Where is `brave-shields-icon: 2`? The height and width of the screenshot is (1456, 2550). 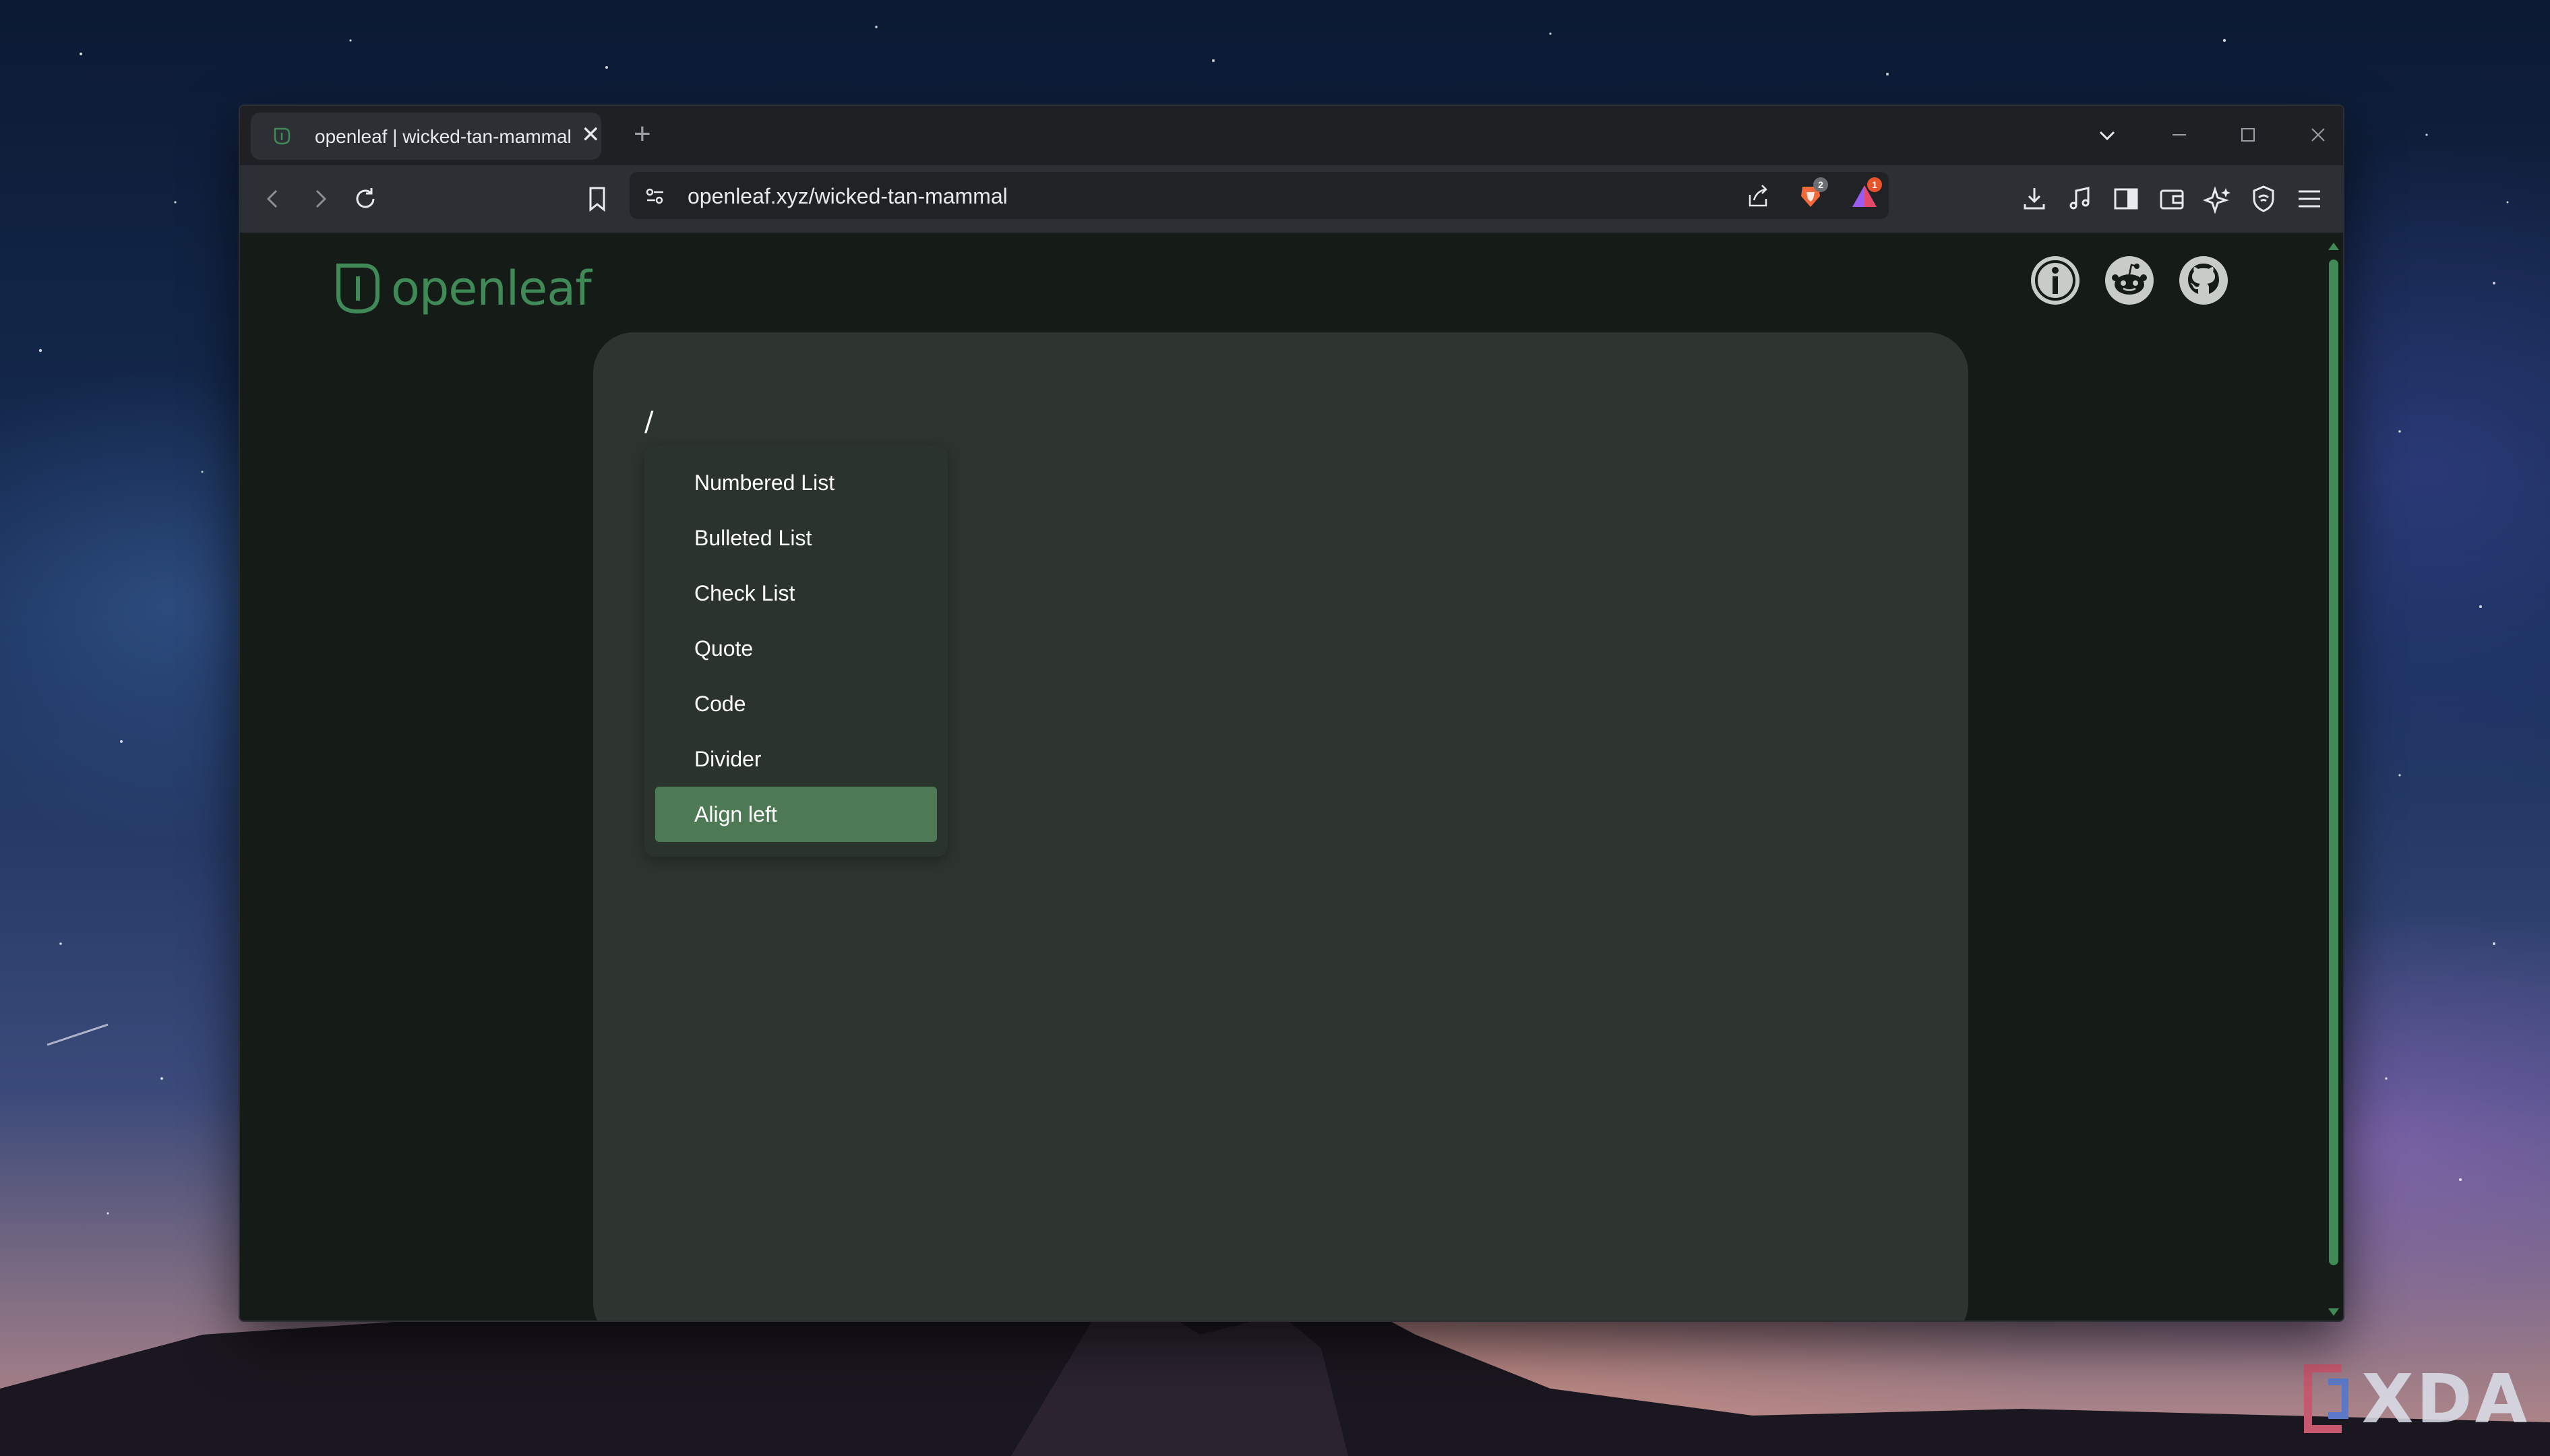
brave-shields-icon: 2 is located at coordinates (1811, 194).